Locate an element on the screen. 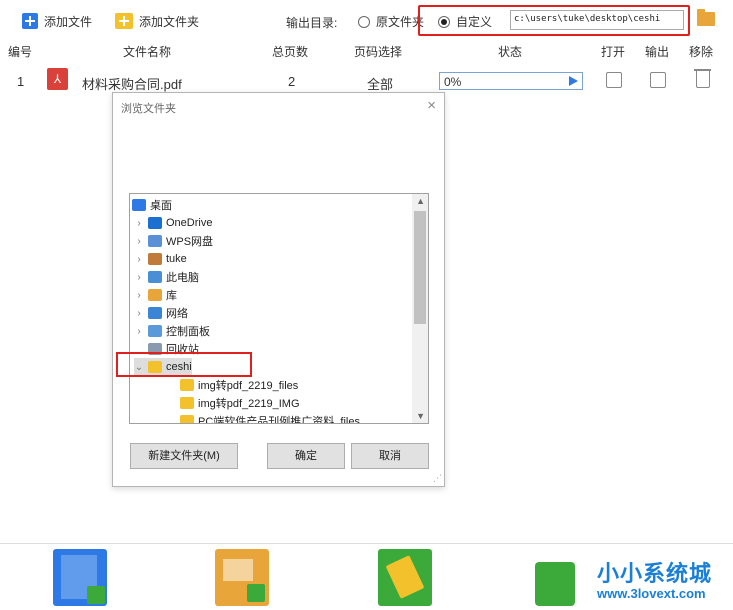  tree-item: › 控制面板 is located at coordinates (172, 331).